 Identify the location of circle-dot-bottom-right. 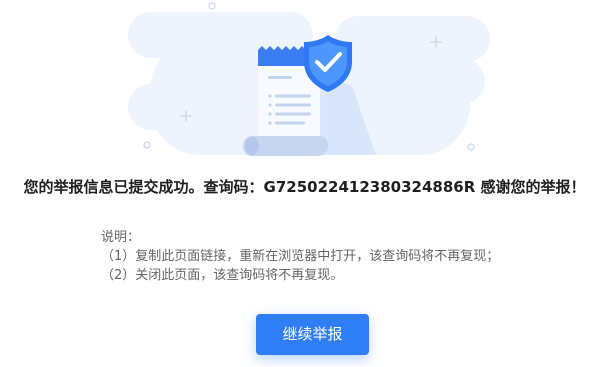
(471, 147).